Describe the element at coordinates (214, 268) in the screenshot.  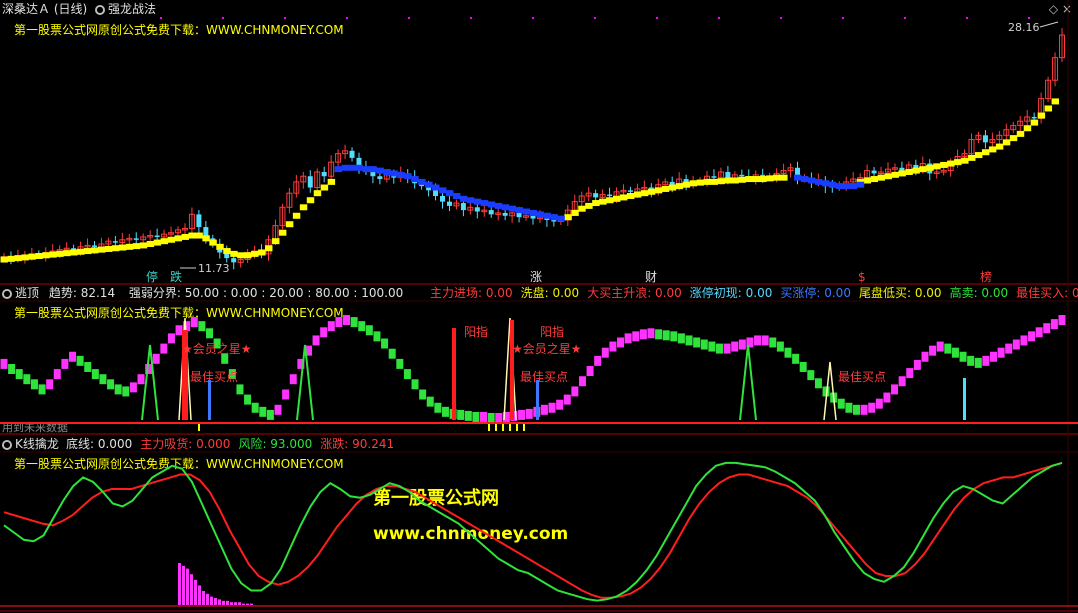
I see `low-price-label: 11.73` at that location.